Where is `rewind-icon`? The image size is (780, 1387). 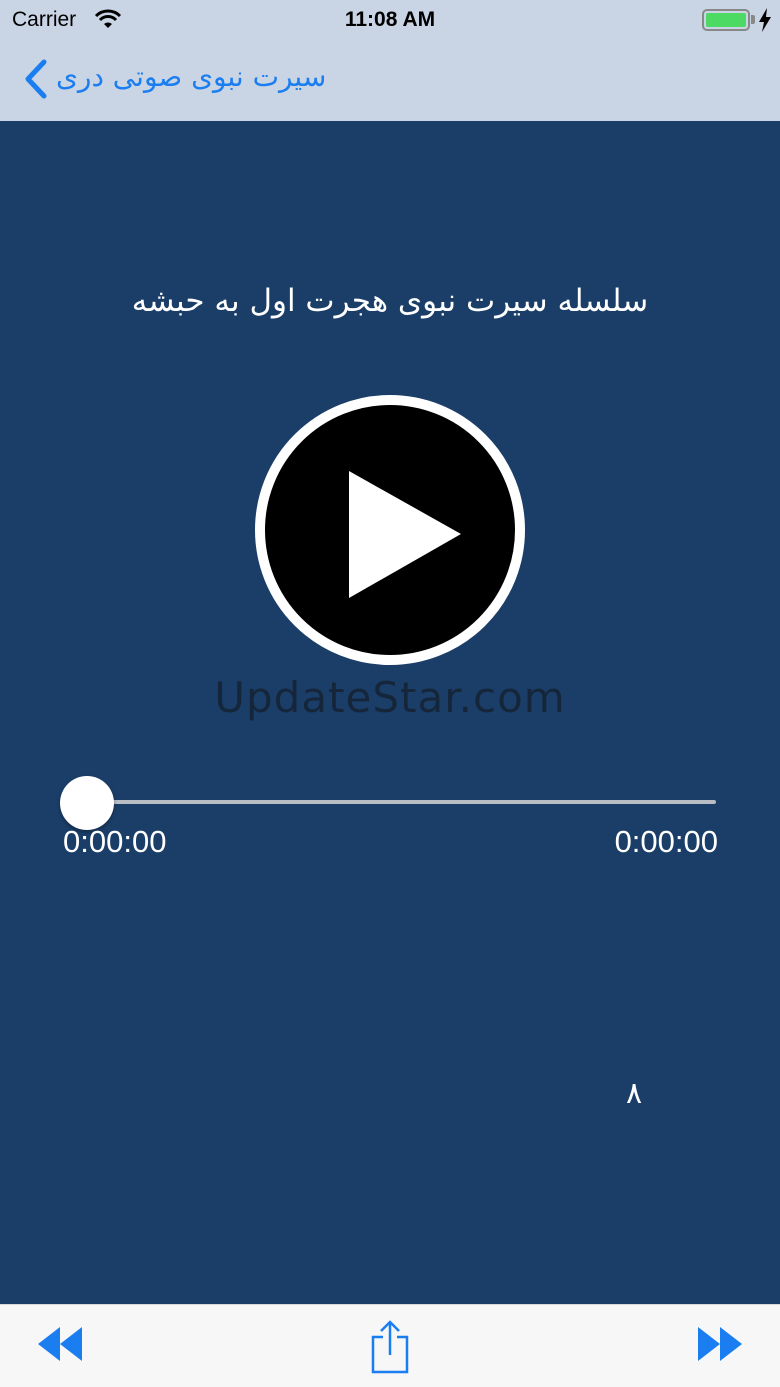 rewind-icon is located at coordinates (60, 1344).